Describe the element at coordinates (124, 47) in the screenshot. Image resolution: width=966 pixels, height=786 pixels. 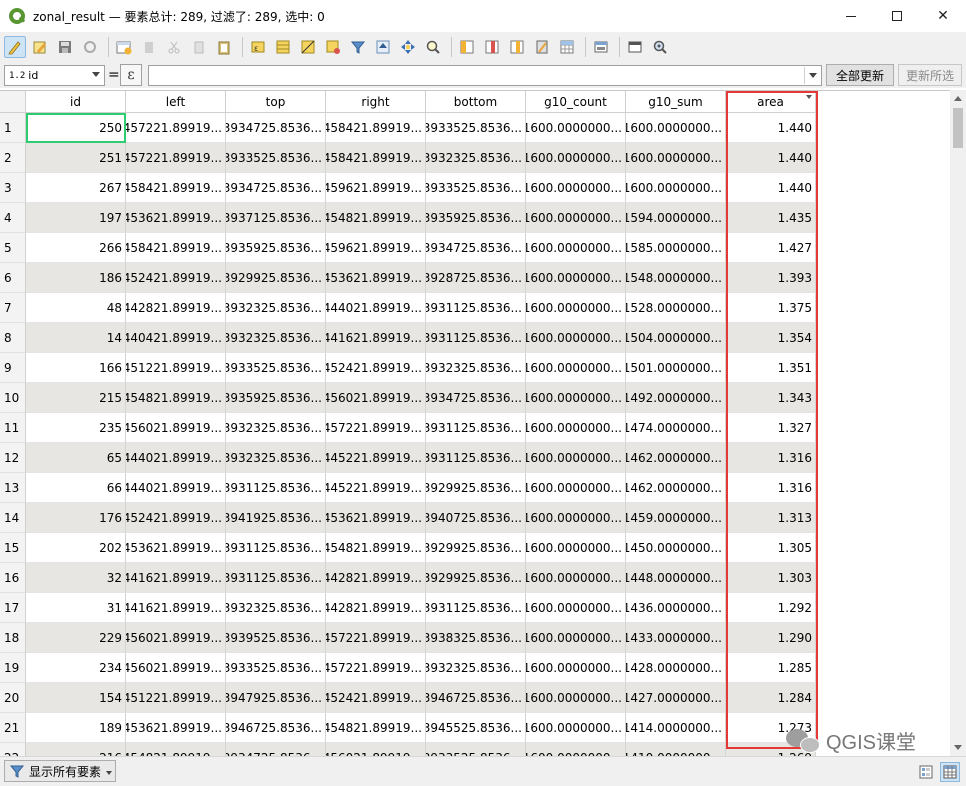
I see `add-feature-button` at that location.